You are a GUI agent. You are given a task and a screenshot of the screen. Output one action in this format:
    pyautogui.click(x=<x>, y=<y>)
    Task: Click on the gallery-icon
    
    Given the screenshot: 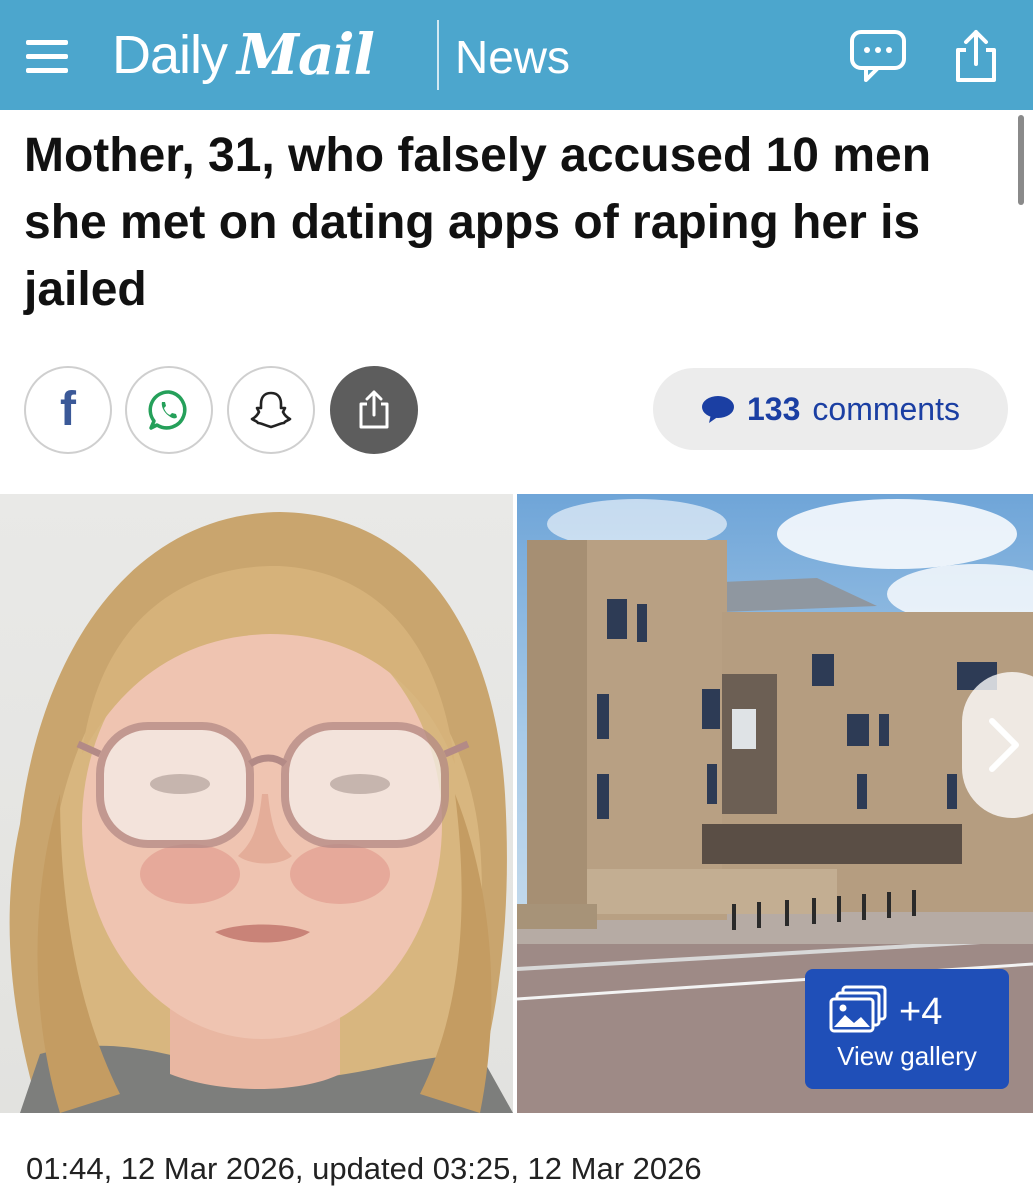 What is the action you would take?
    pyautogui.click(x=858, y=1009)
    